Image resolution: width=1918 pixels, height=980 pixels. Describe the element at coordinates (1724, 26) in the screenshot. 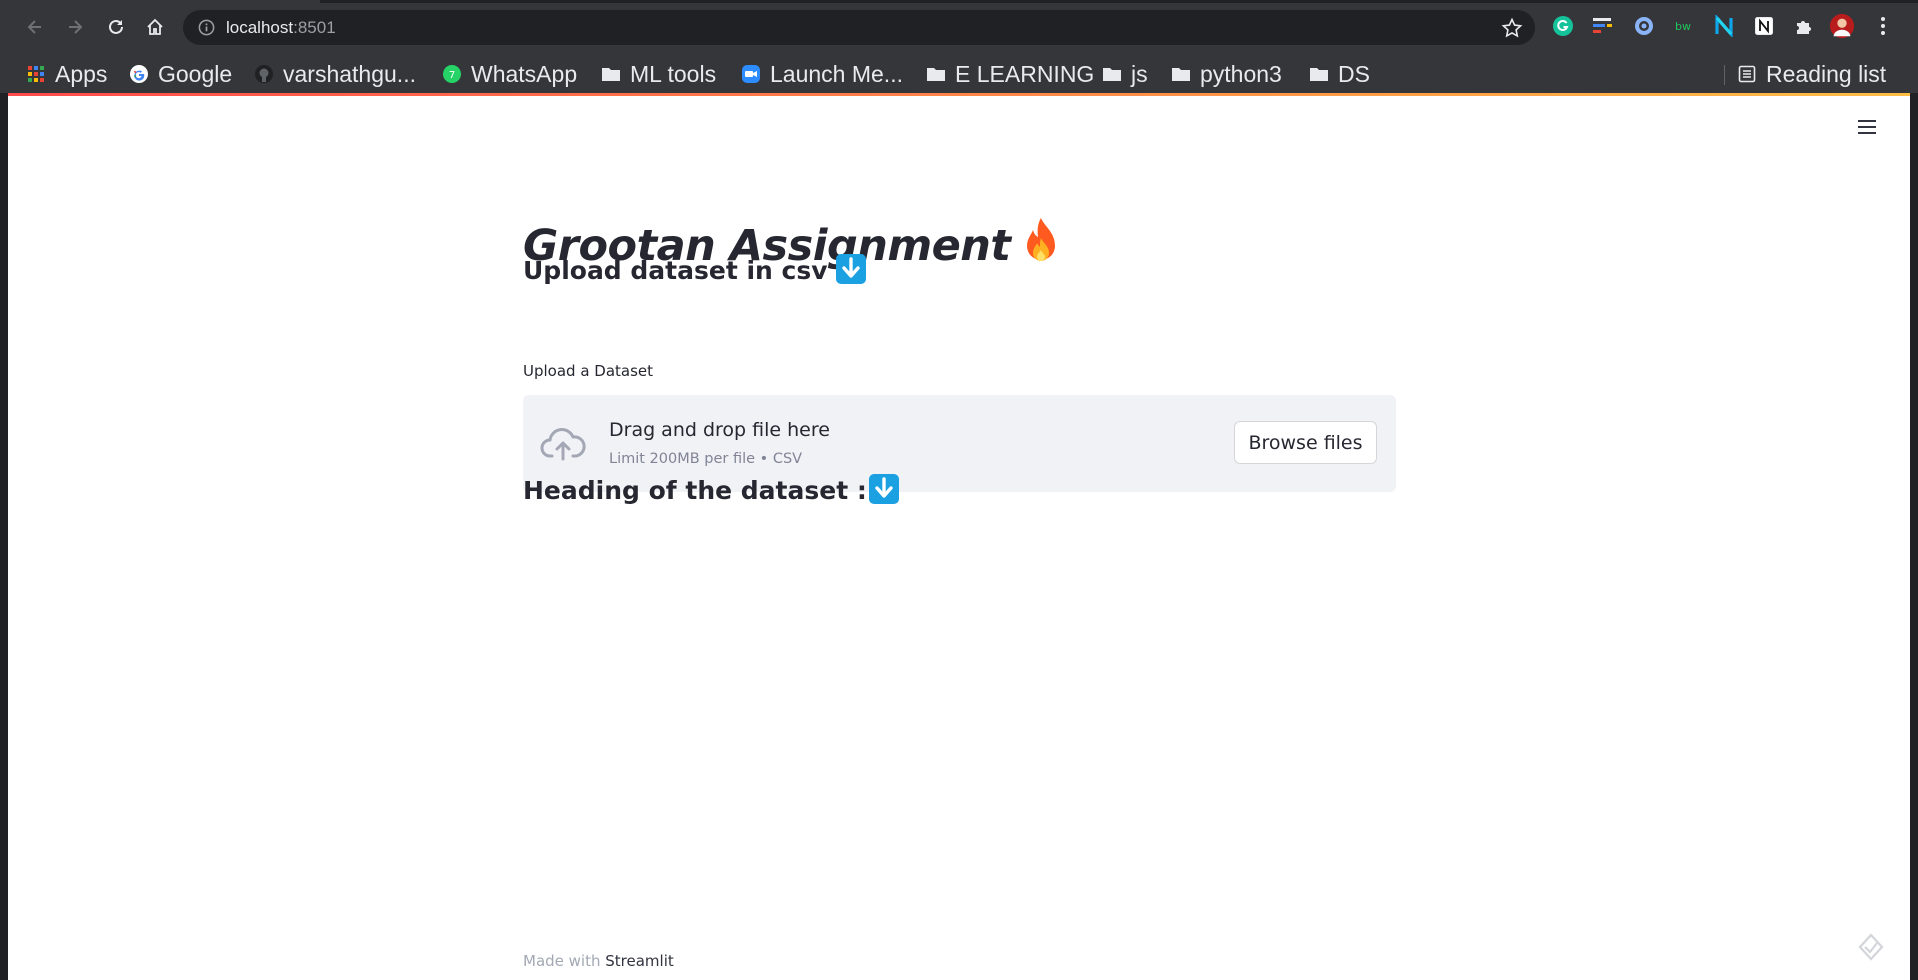

I see `extension-n-icon` at that location.